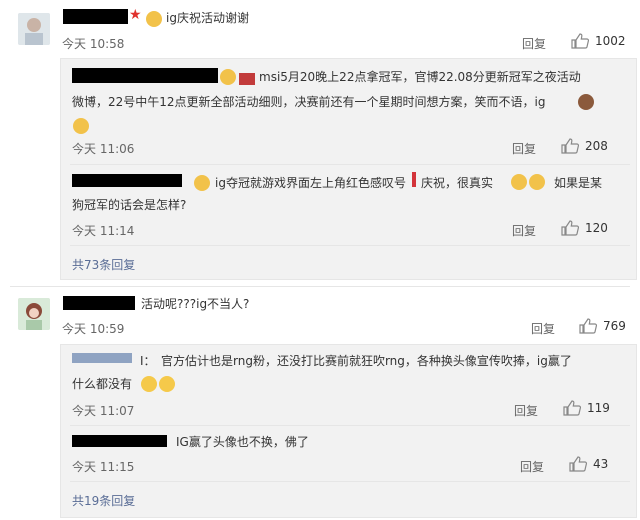 Image resolution: width=640 pixels, height=520 pixels. Describe the element at coordinates (596, 146) in the screenshot. I see `like-count: 208` at that location.